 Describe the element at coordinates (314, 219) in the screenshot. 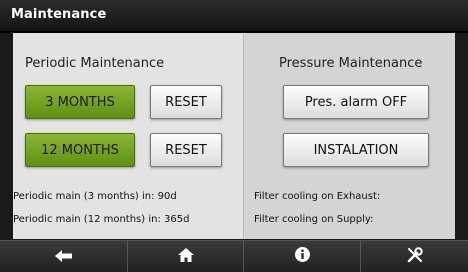

I see `filter-cooling-supply: Filter cooling on Supply:` at that location.